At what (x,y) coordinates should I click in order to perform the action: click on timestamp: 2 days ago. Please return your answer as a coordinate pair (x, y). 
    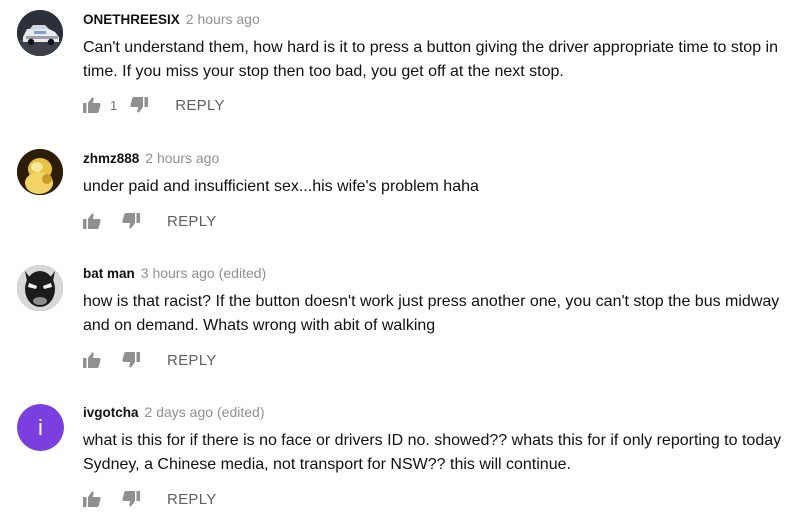
    Looking at the image, I should click on (179, 412).